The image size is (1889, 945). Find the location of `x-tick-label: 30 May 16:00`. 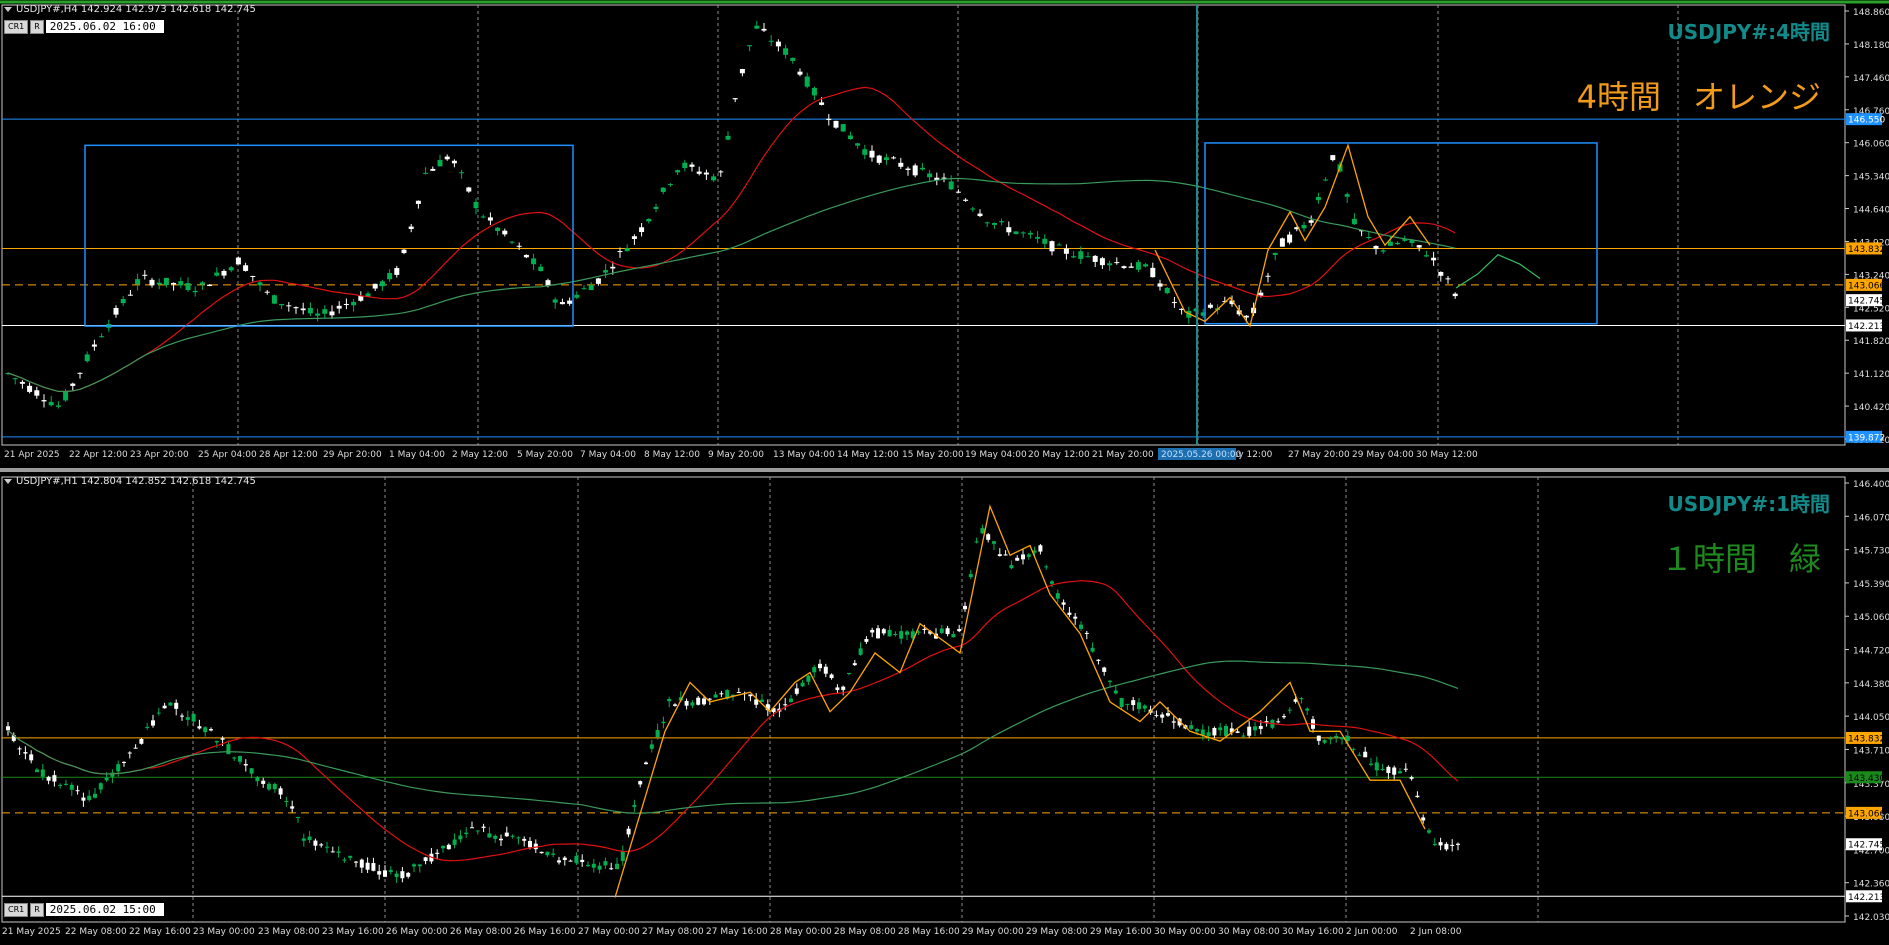

x-tick-label: 30 May 16:00 is located at coordinates (1313, 932).